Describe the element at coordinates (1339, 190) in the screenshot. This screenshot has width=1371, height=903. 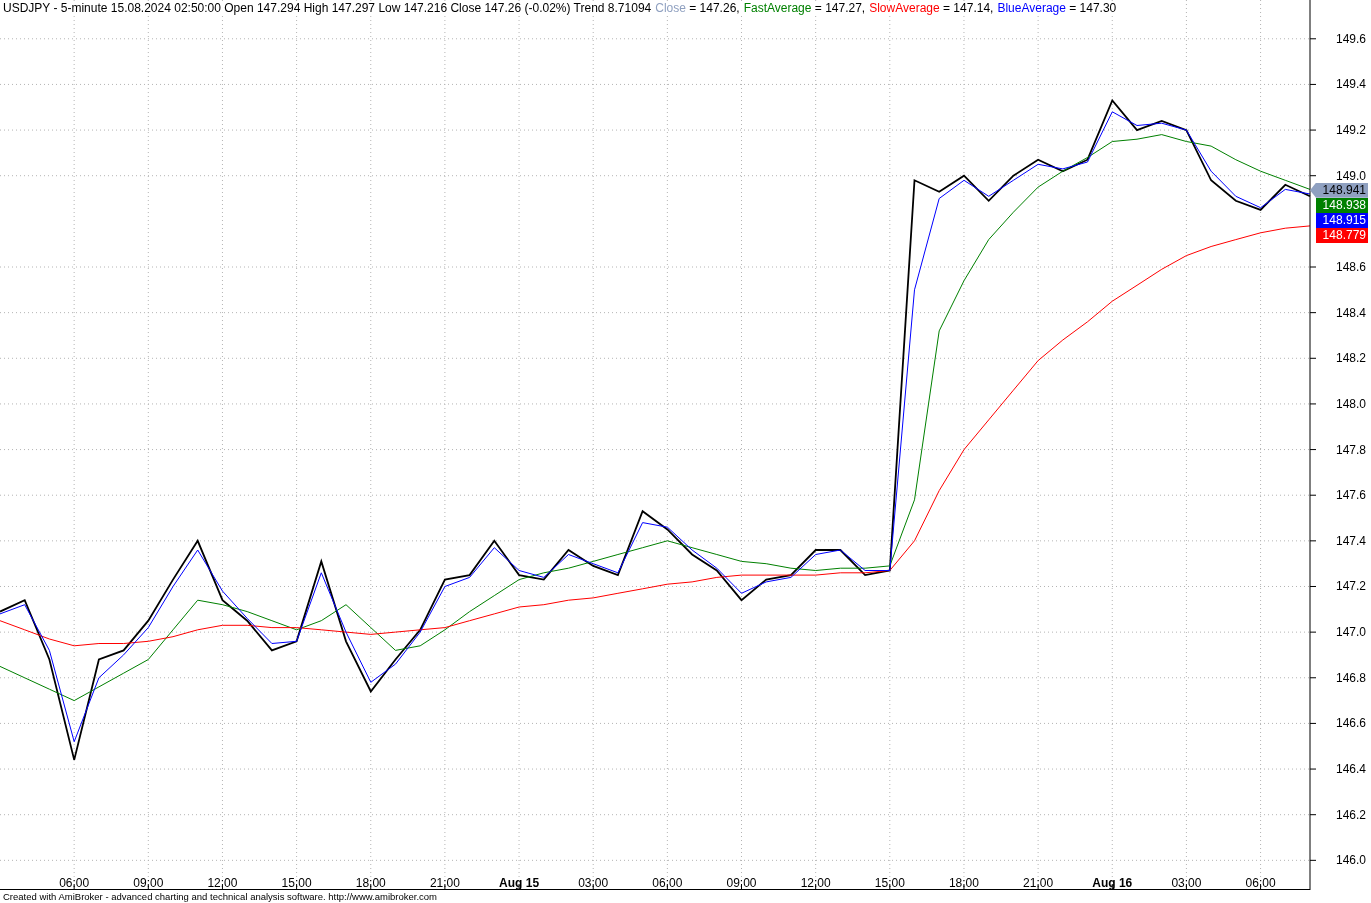
I see `price-tag: 148.941` at that location.